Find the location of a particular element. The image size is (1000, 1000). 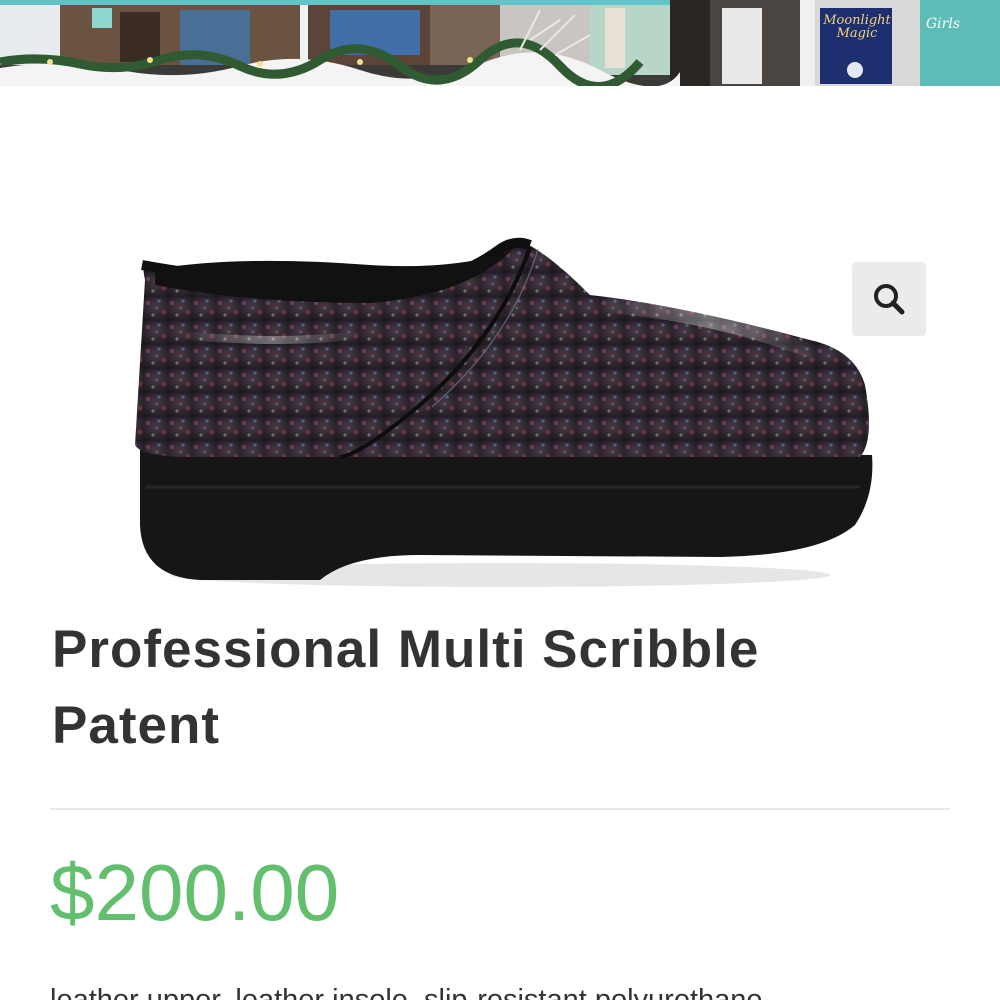

product-price: $200.00 is located at coordinates (195, 892).